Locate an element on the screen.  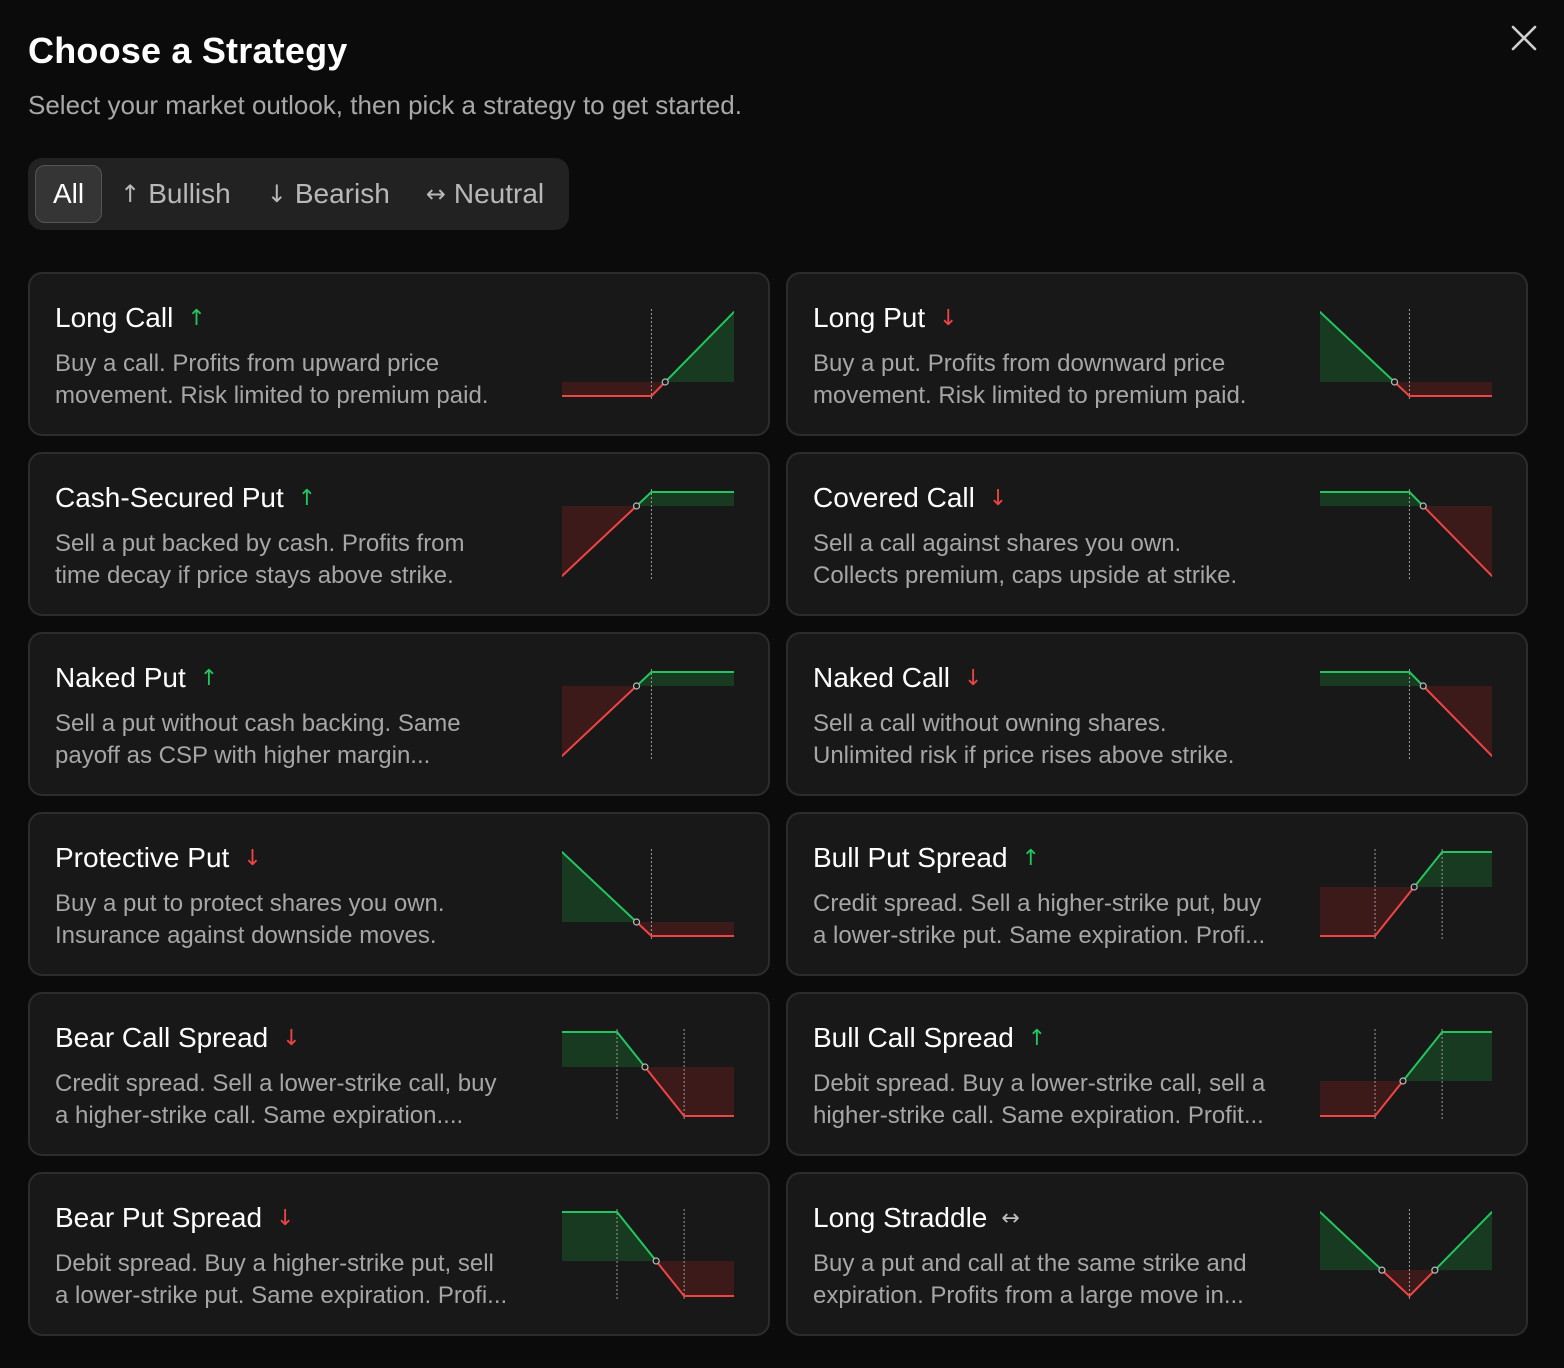
strategy-name: Protective Put is located at coordinates (142, 857).